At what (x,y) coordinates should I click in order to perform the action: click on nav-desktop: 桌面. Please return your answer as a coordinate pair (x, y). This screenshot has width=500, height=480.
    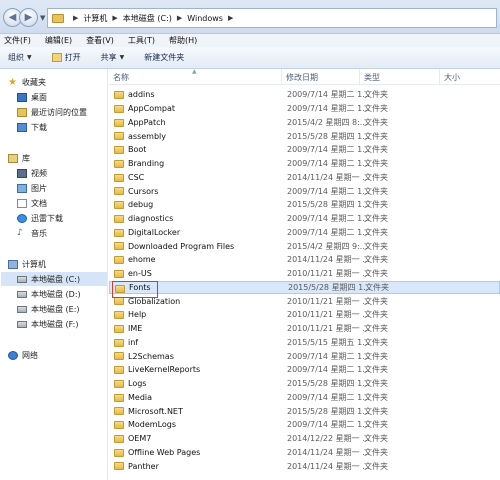
    Looking at the image, I should click on (32, 97).